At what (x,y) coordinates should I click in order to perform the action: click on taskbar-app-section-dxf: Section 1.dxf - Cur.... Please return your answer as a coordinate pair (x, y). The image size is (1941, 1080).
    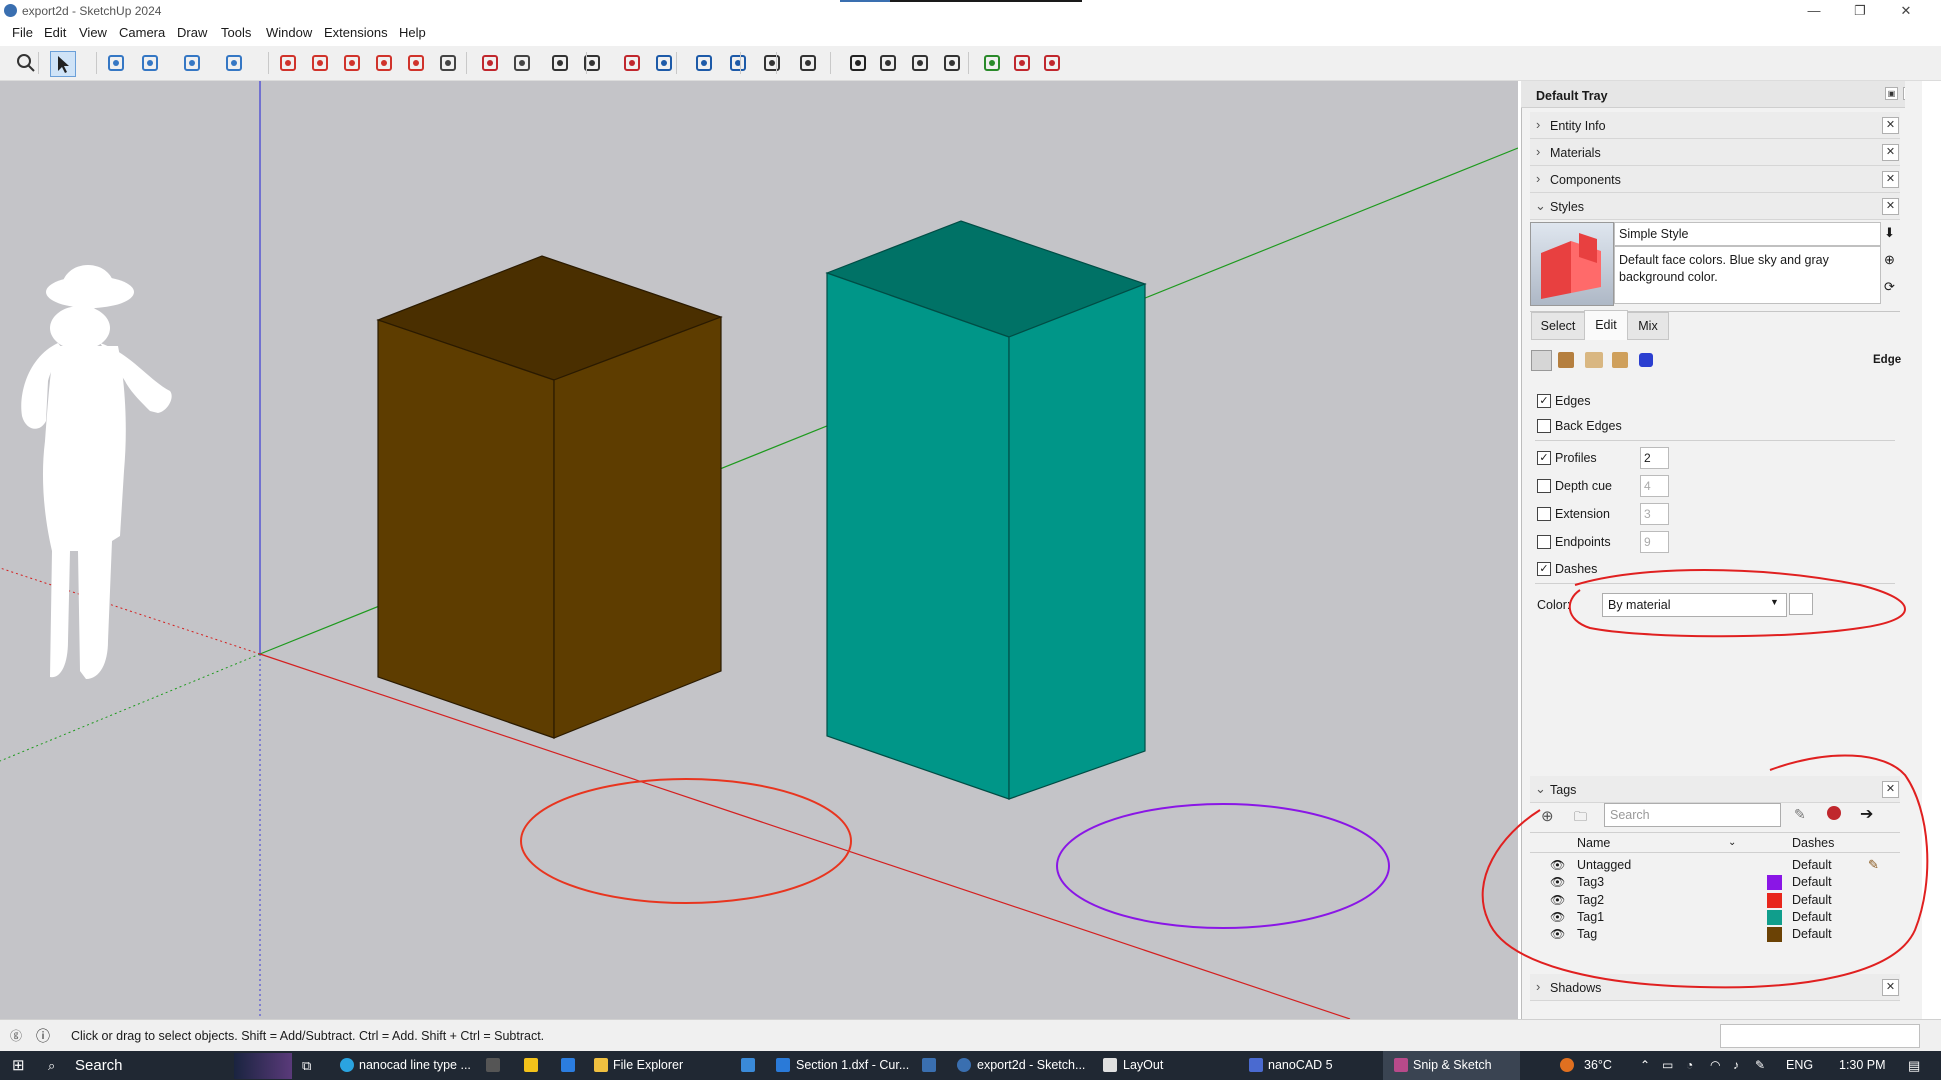
    Looking at the image, I should click on (852, 1065).